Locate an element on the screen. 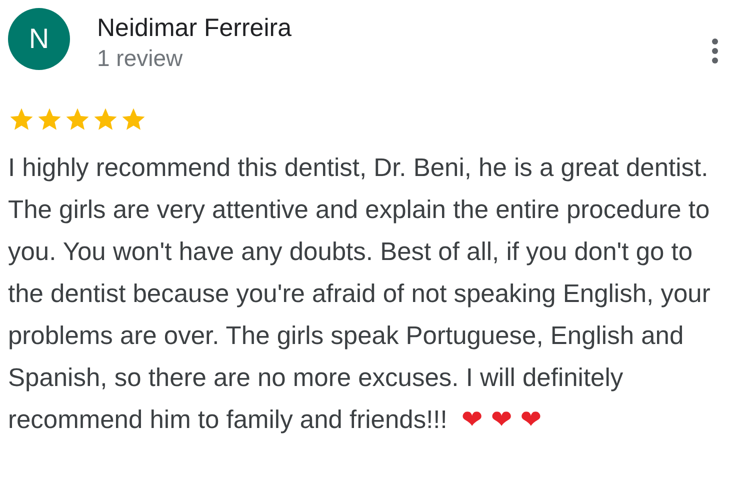 This screenshot has height=496, width=735. review-count: 1 review is located at coordinates (140, 58).